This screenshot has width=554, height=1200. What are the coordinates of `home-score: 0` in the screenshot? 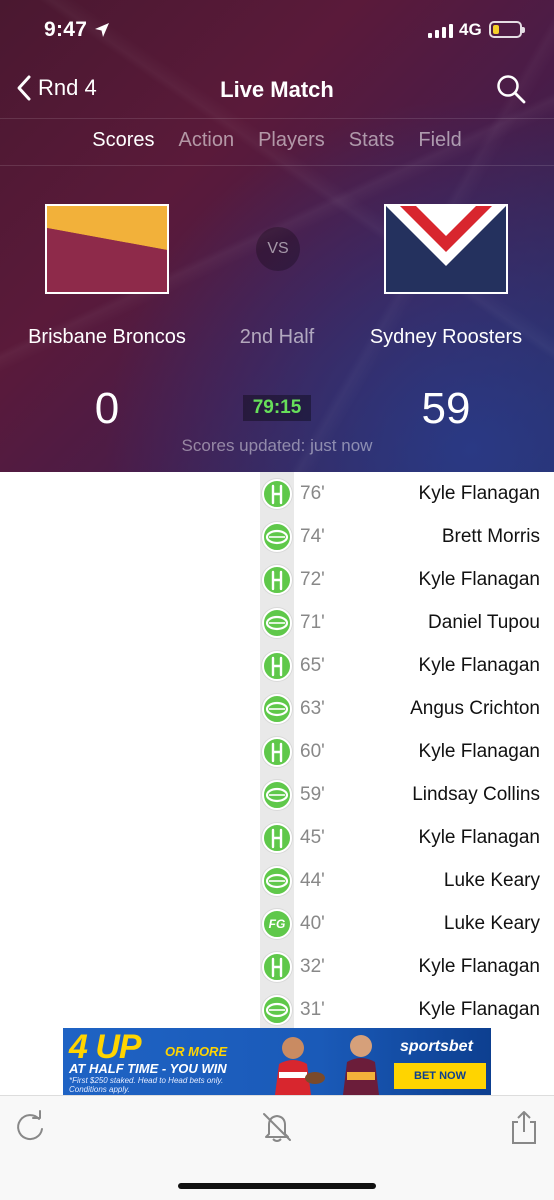 It's located at (107, 408).